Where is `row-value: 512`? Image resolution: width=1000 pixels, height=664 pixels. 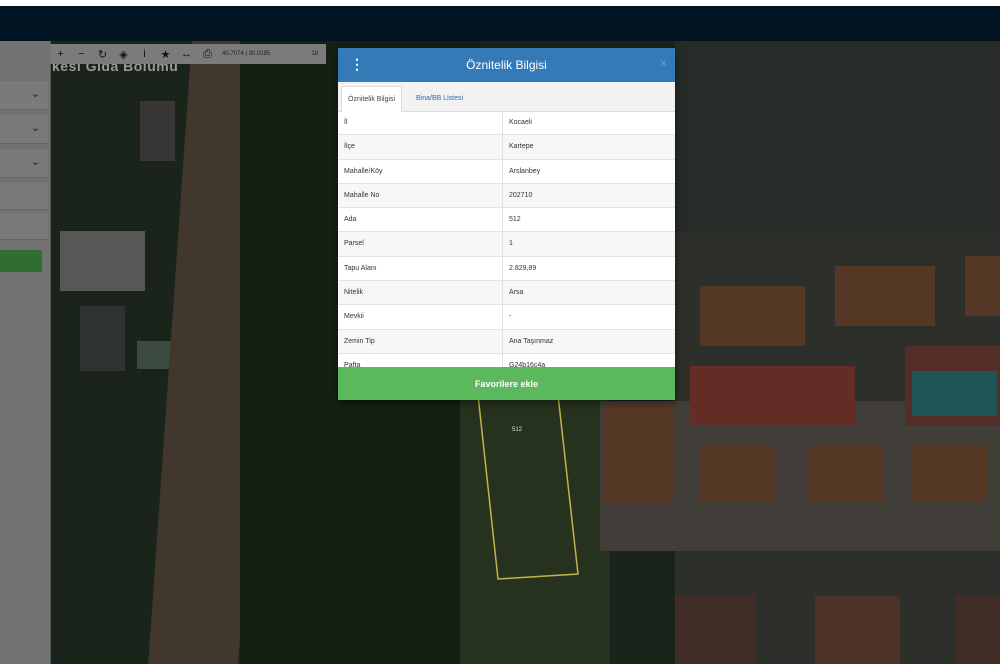 row-value: 512 is located at coordinates (515, 220).